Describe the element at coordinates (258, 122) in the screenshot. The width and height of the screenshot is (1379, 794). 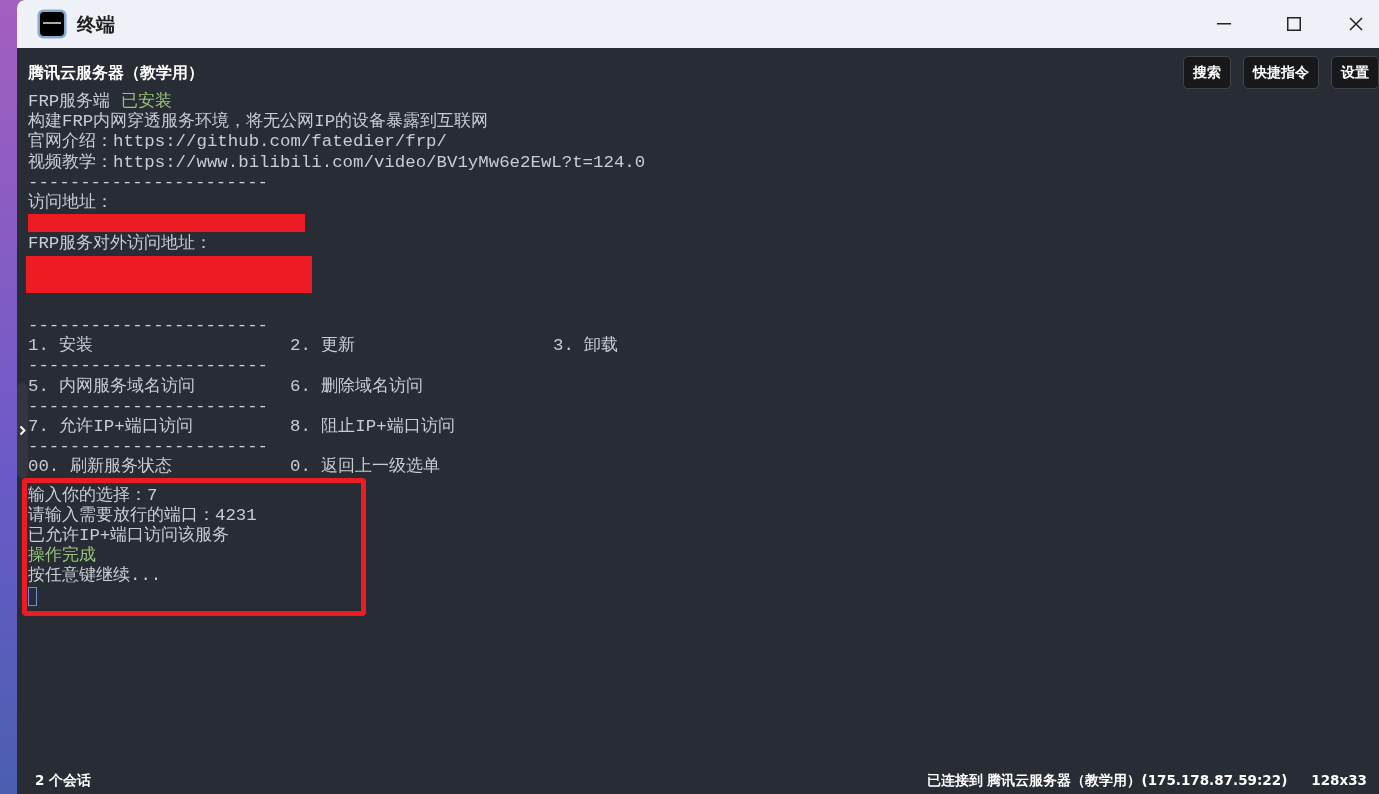
I see `terminal-text: 构建FRP内网穿透服务环境，将无公网IP的设备暴露到互联网` at that location.